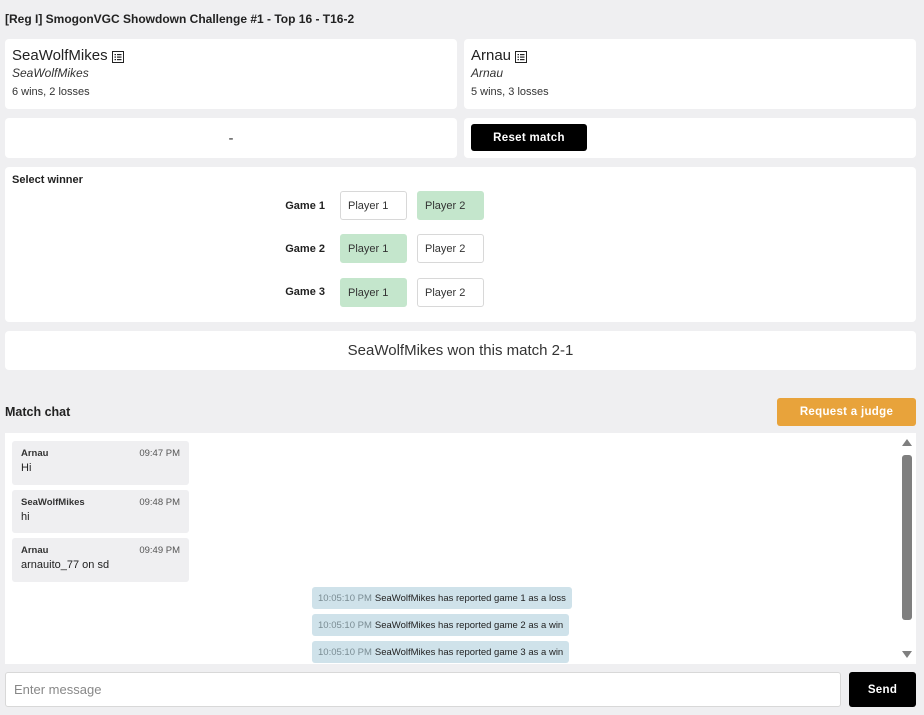 The width and height of the screenshot is (924, 715). Describe the element at coordinates (450, 205) in the screenshot. I see `game1-player2-button: Player 2` at that location.